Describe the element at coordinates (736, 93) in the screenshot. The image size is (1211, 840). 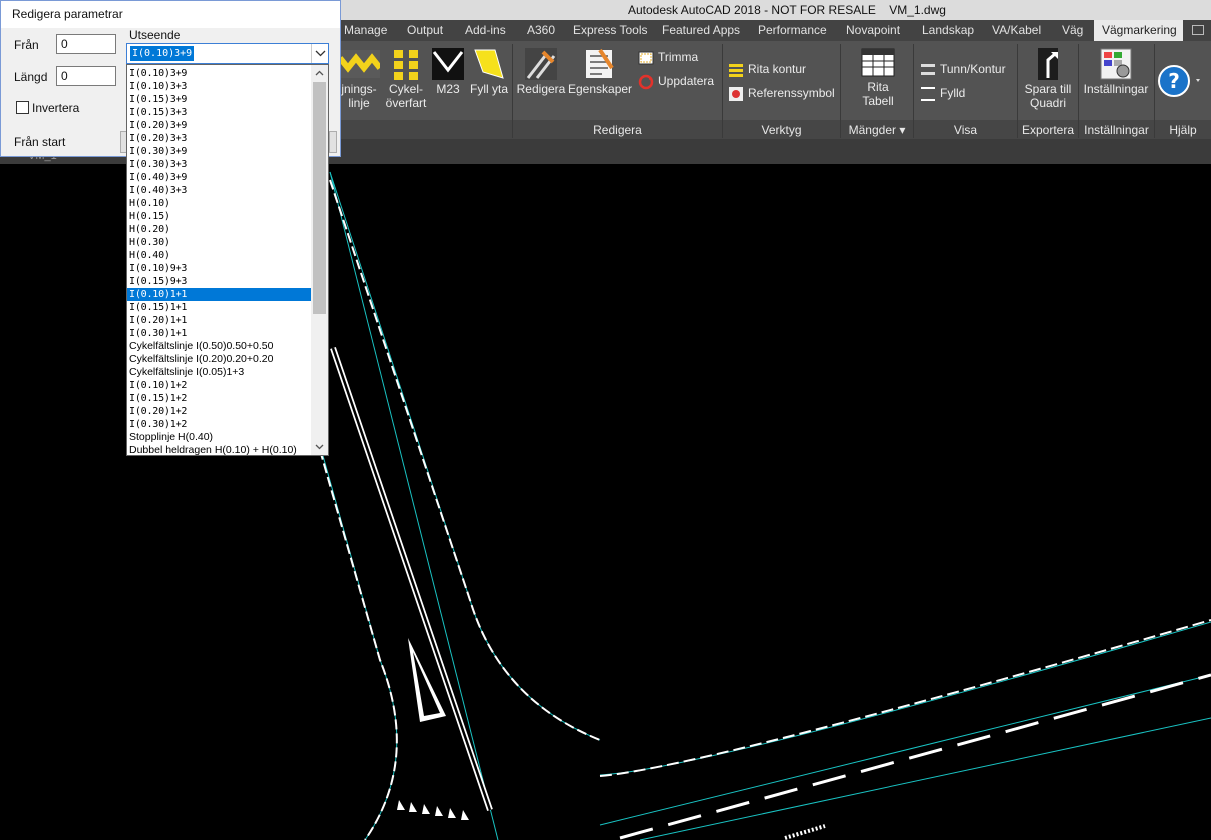
I see `reference-symbol-icon` at that location.